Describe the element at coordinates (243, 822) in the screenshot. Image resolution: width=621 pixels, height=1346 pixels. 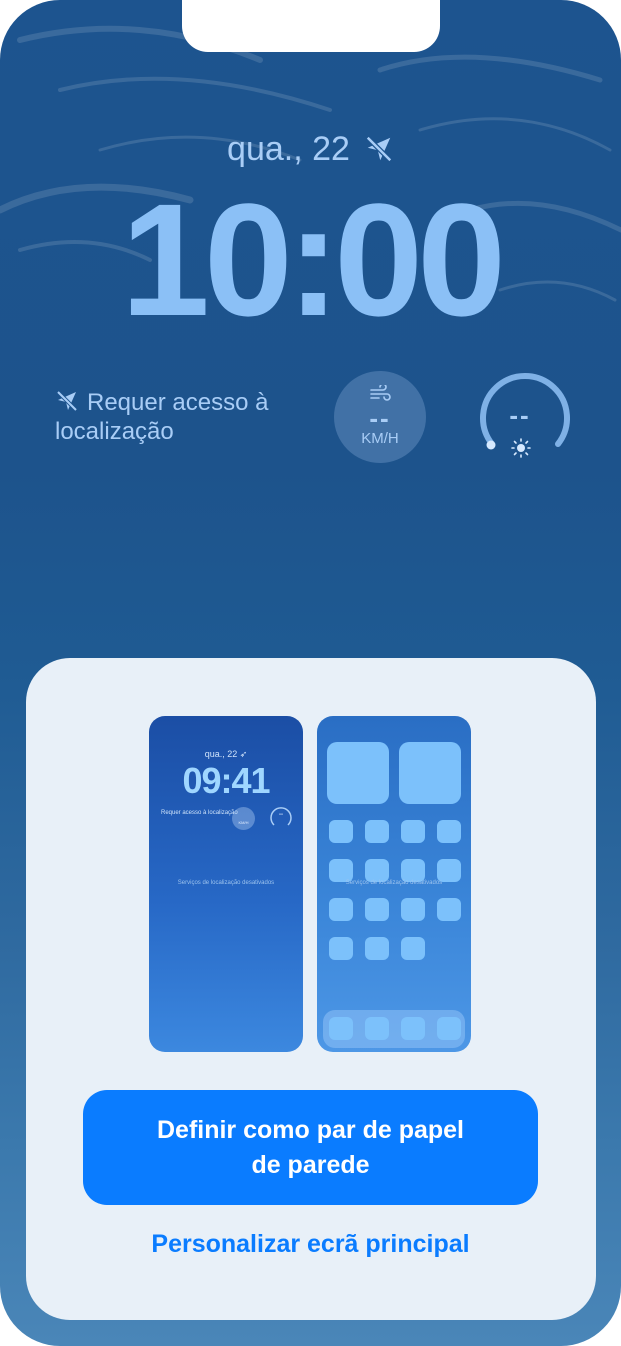
I see `preview-wind-unit: KM/H` at that location.